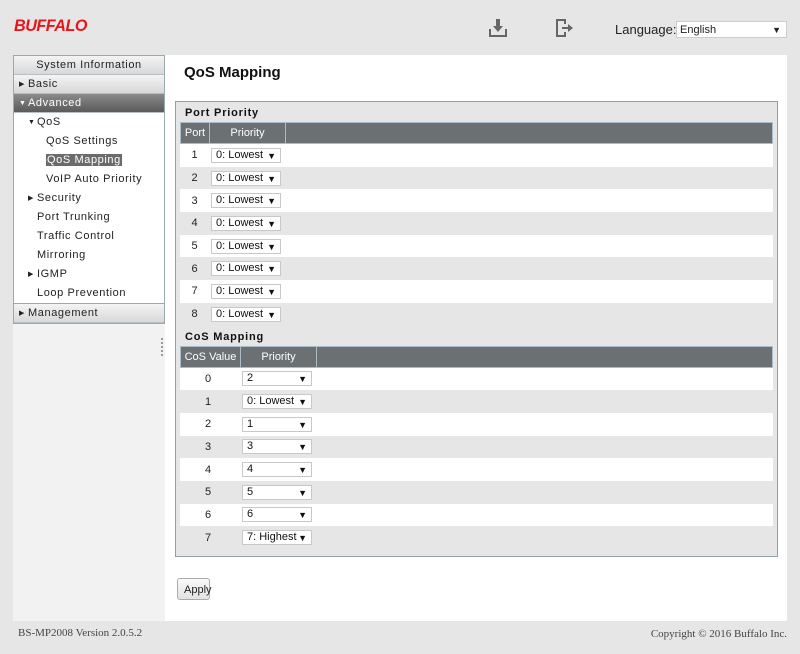 Image resolution: width=800 pixels, height=654 pixels. What do you see at coordinates (277, 470) in the screenshot?
I see `priority-select: 4 ▼` at bounding box center [277, 470].